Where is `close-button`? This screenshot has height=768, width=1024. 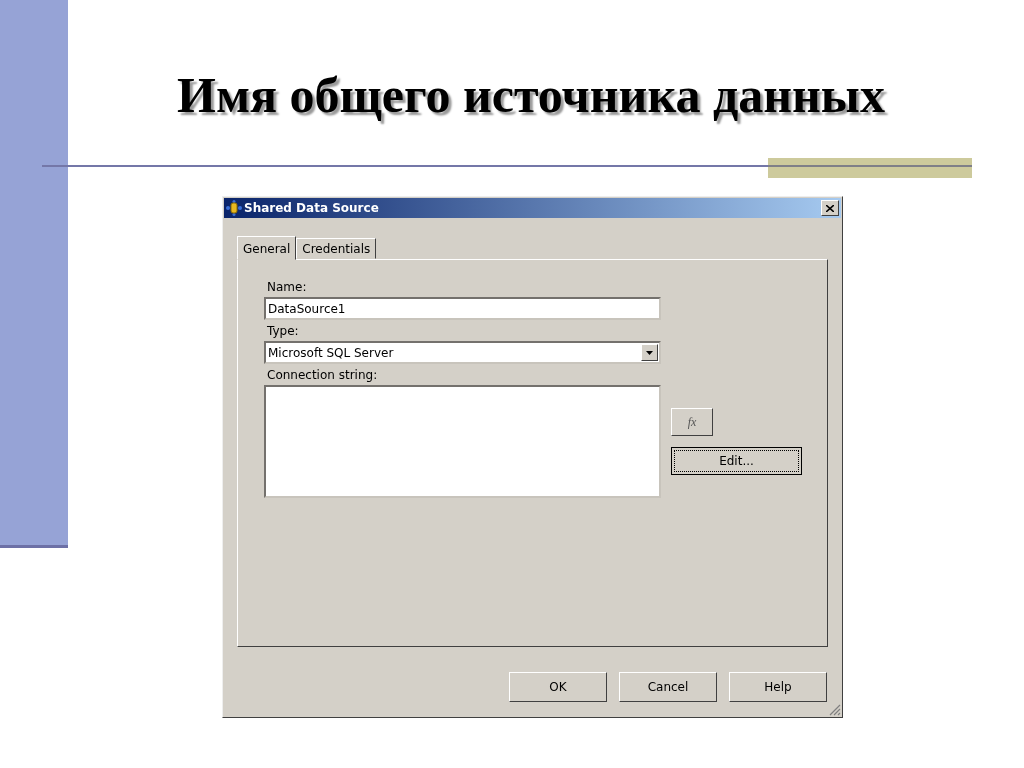
close-button is located at coordinates (830, 208).